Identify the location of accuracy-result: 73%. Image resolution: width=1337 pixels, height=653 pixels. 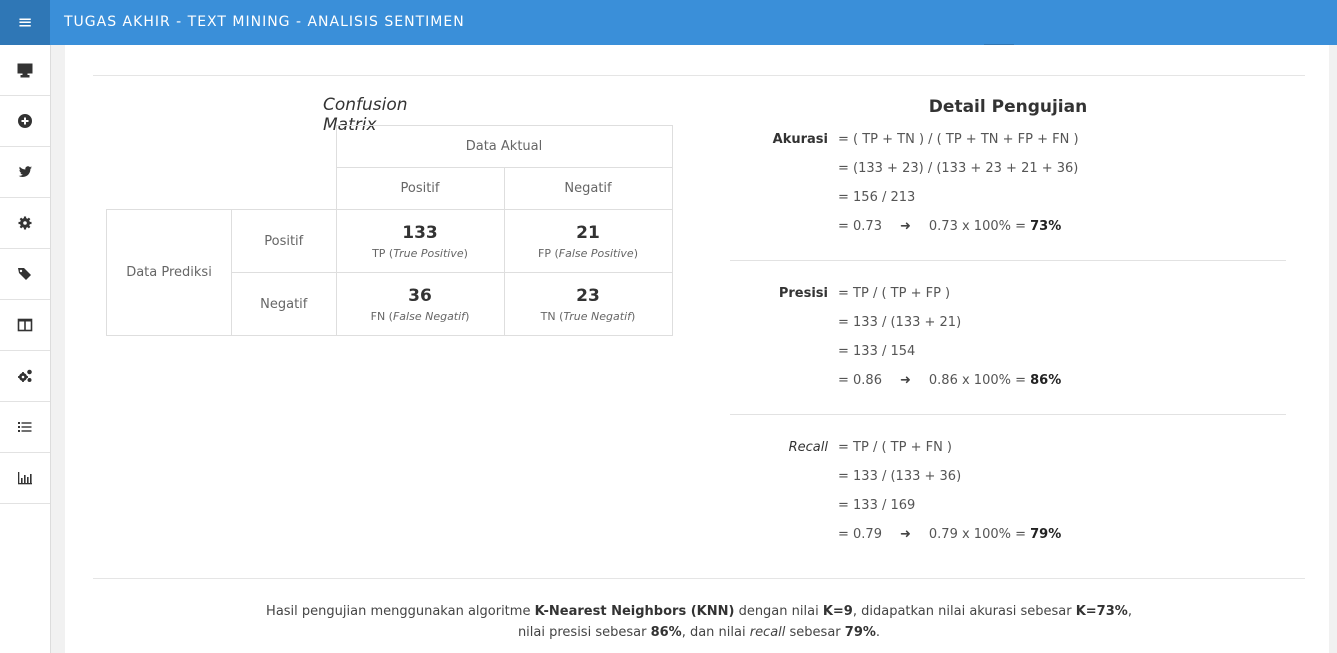
(1046, 226).